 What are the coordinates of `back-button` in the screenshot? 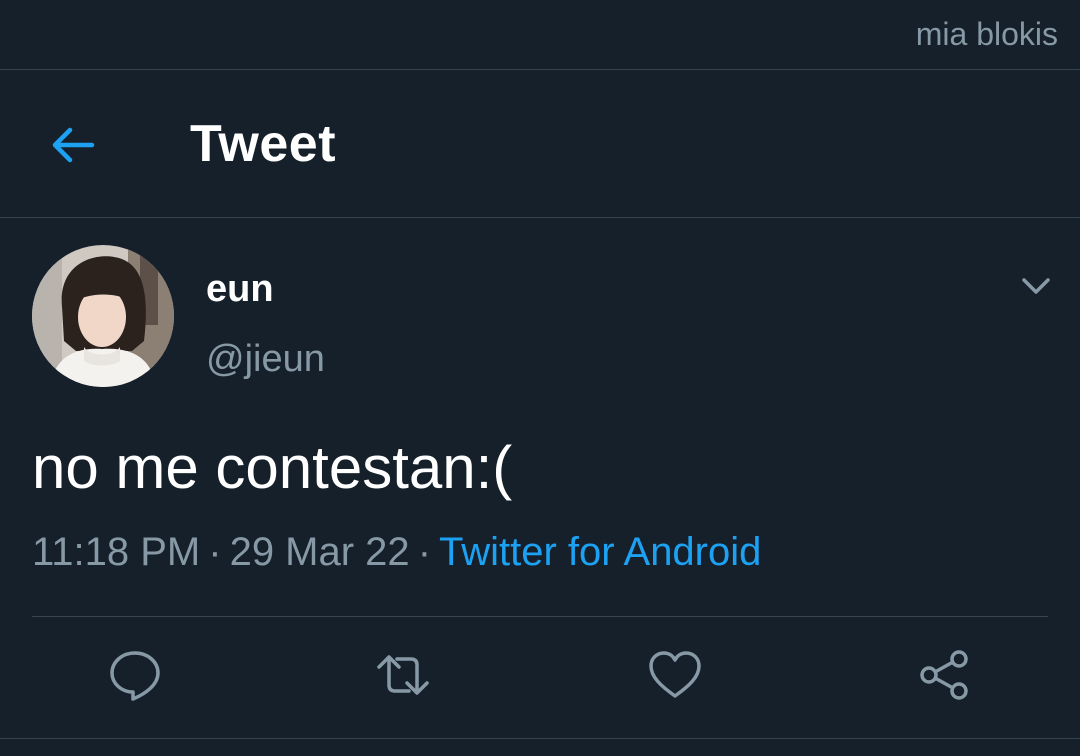 It's located at (74, 145).